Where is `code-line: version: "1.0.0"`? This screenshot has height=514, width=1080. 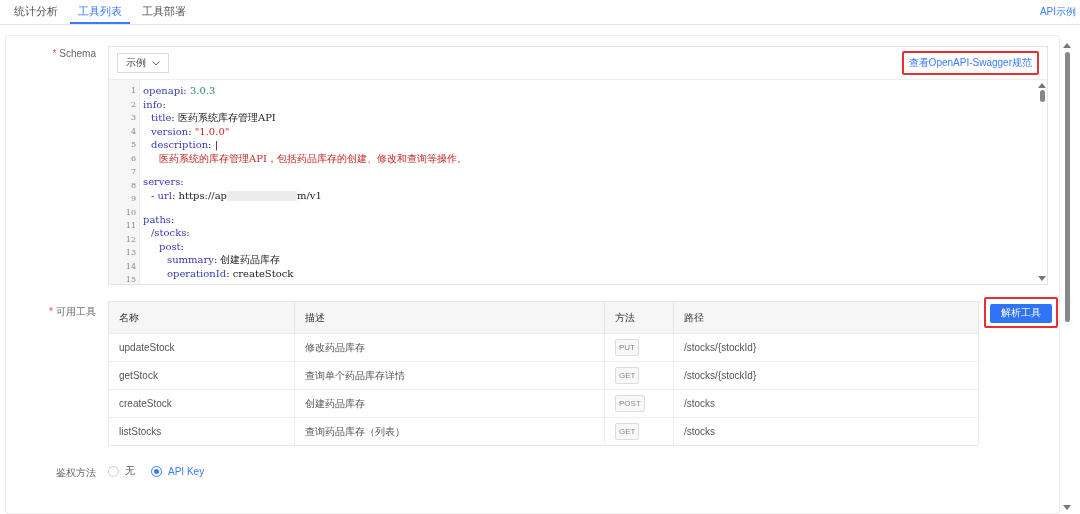
code-line: version: "1.0.0" is located at coordinates (190, 131).